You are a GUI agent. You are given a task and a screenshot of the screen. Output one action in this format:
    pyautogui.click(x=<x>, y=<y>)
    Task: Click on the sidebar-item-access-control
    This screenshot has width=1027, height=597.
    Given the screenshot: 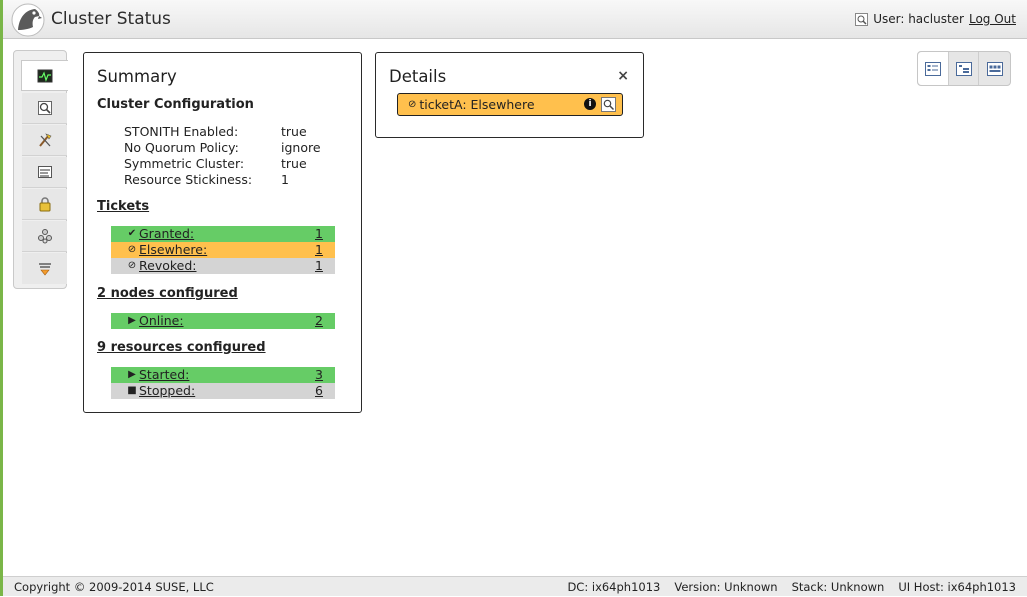 What is the action you would take?
    pyautogui.click(x=44, y=204)
    